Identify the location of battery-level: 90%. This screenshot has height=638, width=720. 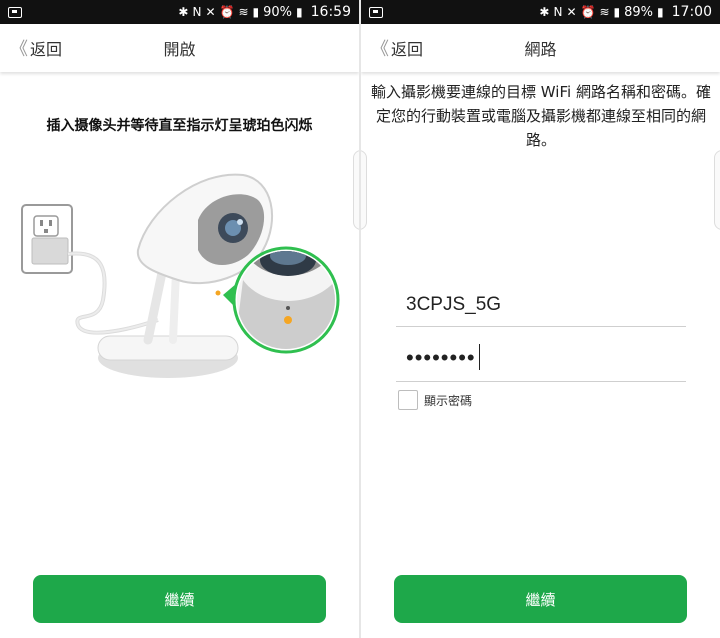
(278, 12).